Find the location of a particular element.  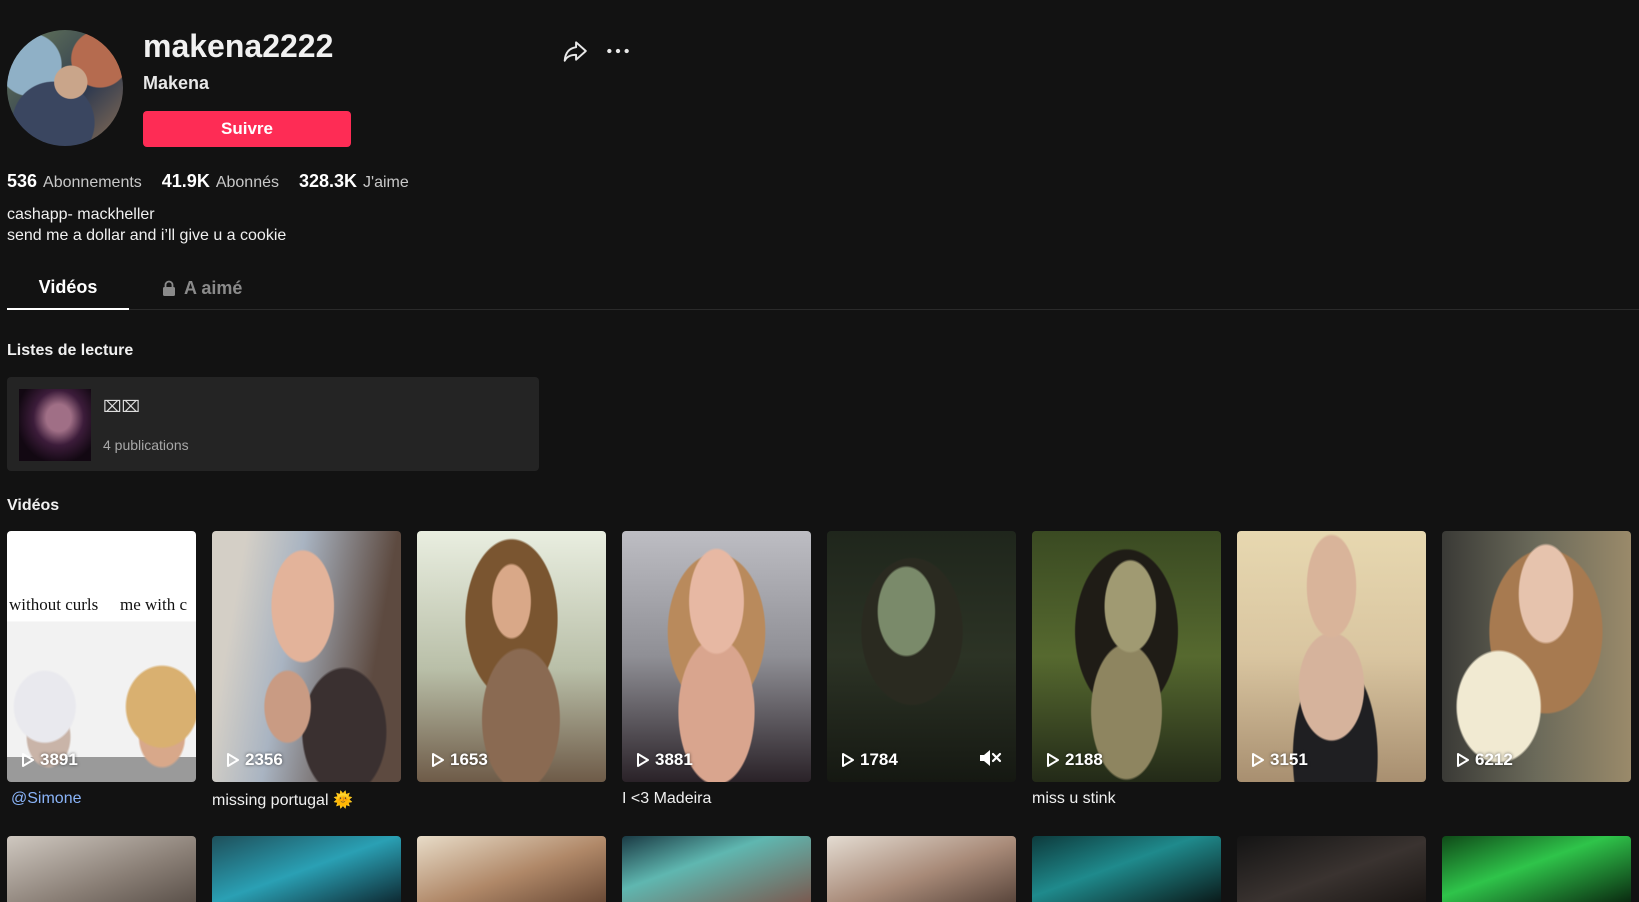

stat-likes: 328.3K J'aime is located at coordinates (354, 182).